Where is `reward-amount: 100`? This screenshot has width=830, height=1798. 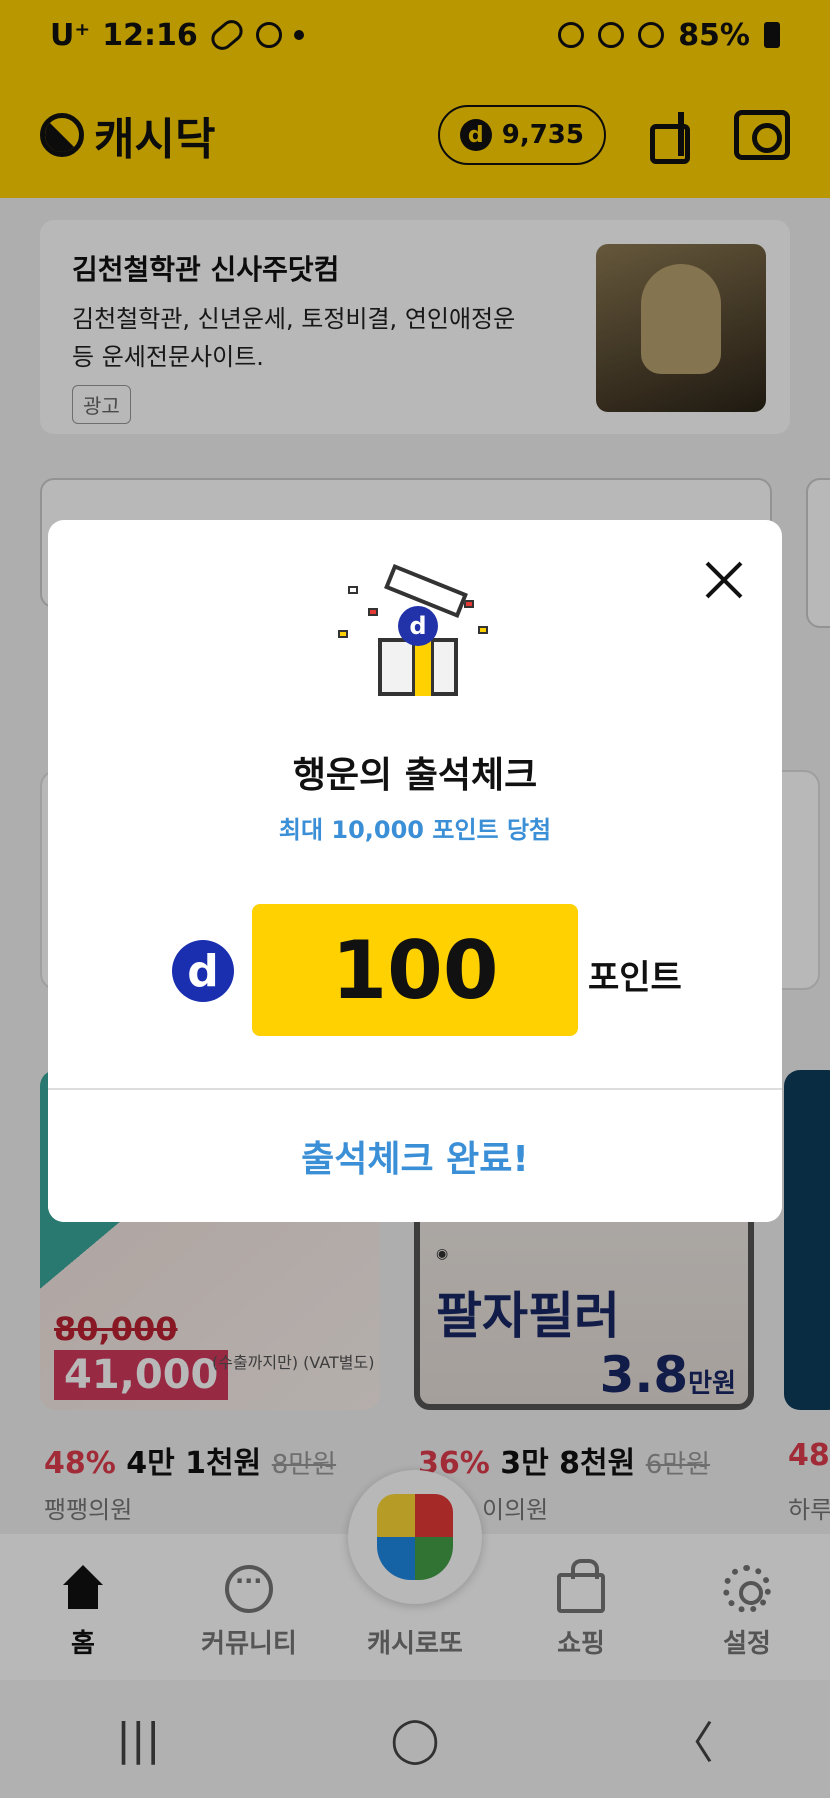 reward-amount: 100 is located at coordinates (415, 970).